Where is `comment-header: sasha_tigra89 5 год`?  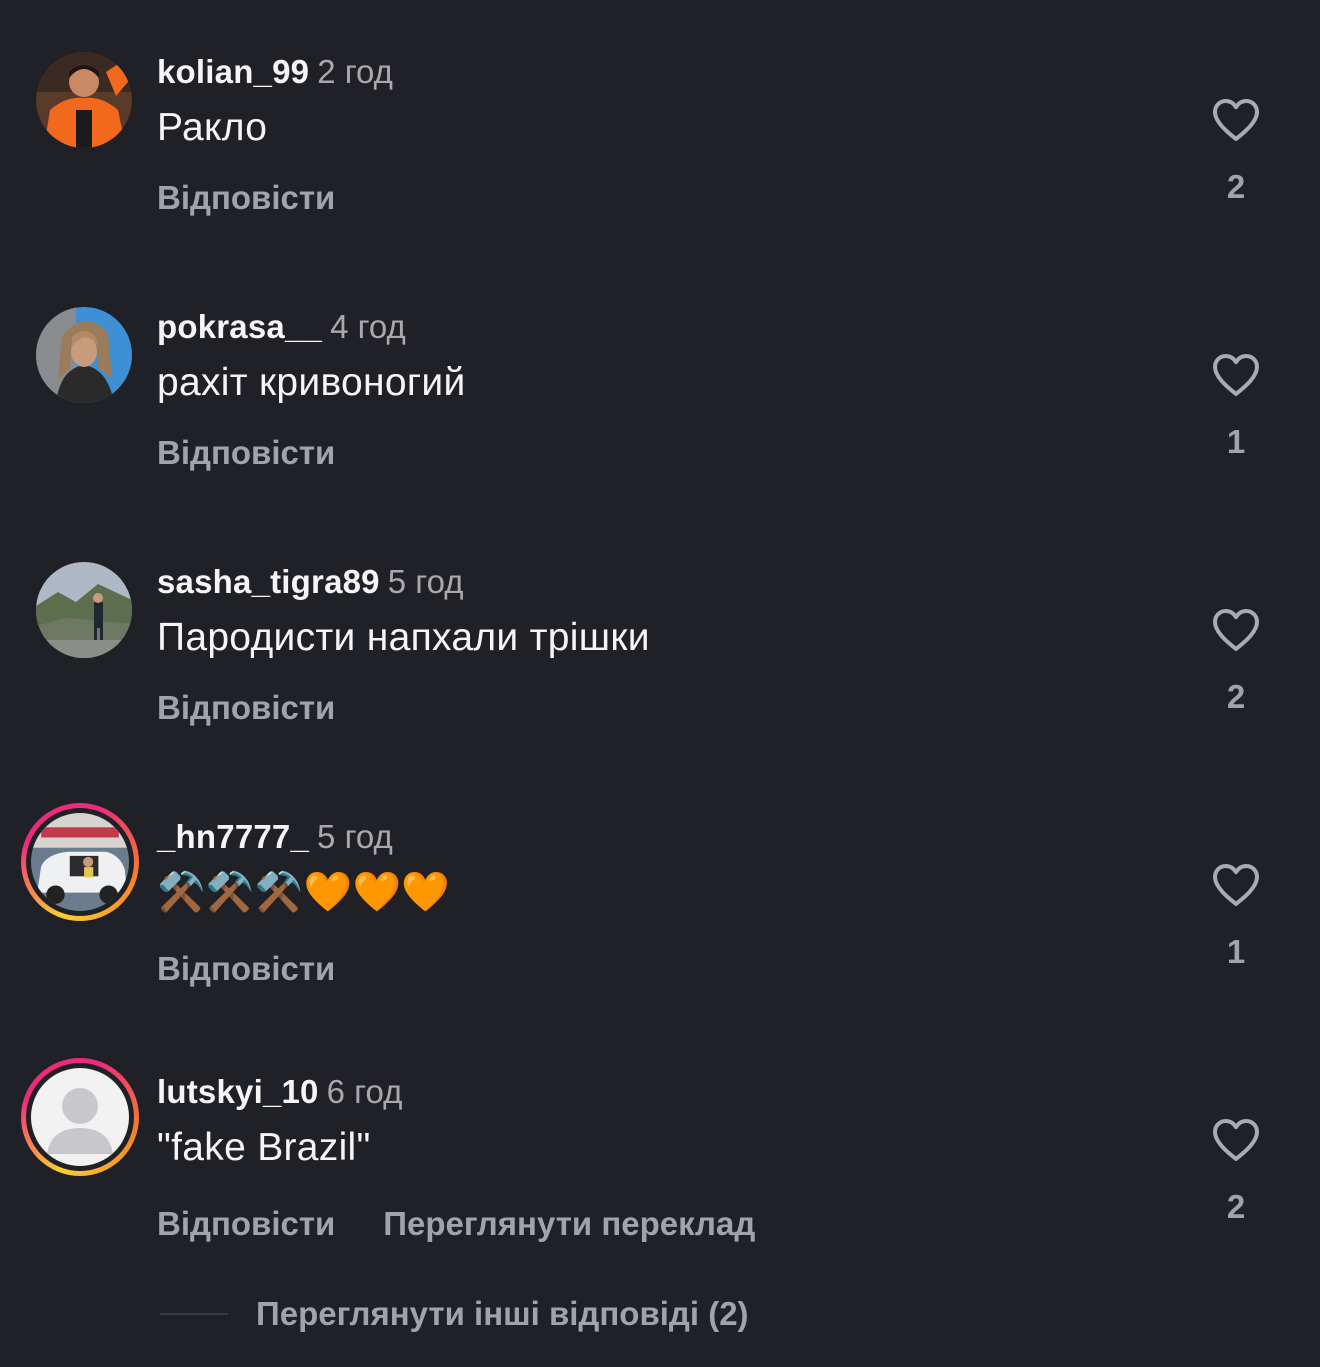 comment-header: sasha_tigra89 5 год is located at coordinates (310, 582).